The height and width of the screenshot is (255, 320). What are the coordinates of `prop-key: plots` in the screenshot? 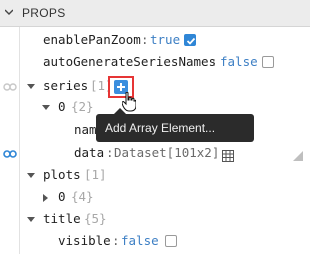 It's located at (62, 174).